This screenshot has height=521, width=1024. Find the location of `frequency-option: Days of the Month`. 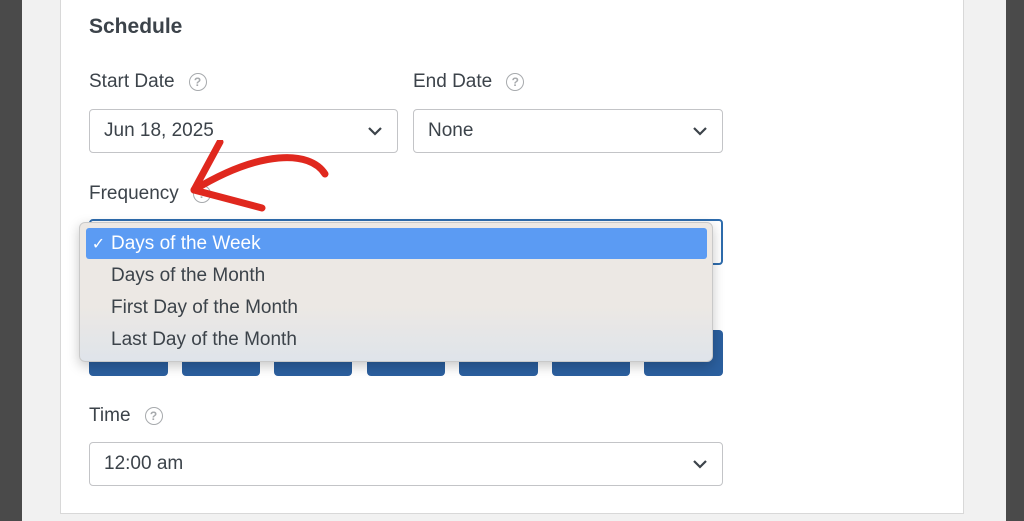

frequency-option: Days of the Month is located at coordinates (396, 275).